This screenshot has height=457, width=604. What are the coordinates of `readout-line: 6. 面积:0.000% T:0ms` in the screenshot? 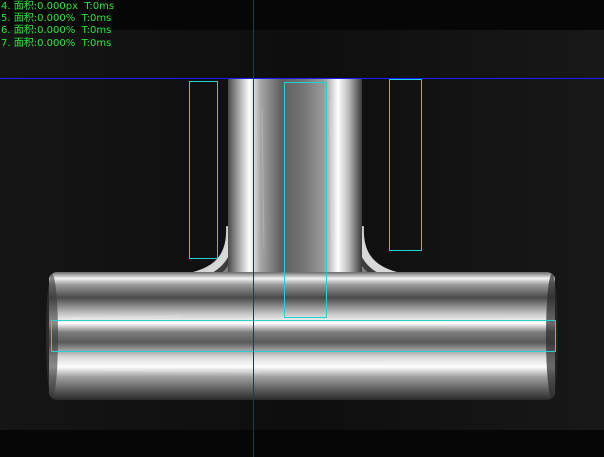 It's located at (56, 31).